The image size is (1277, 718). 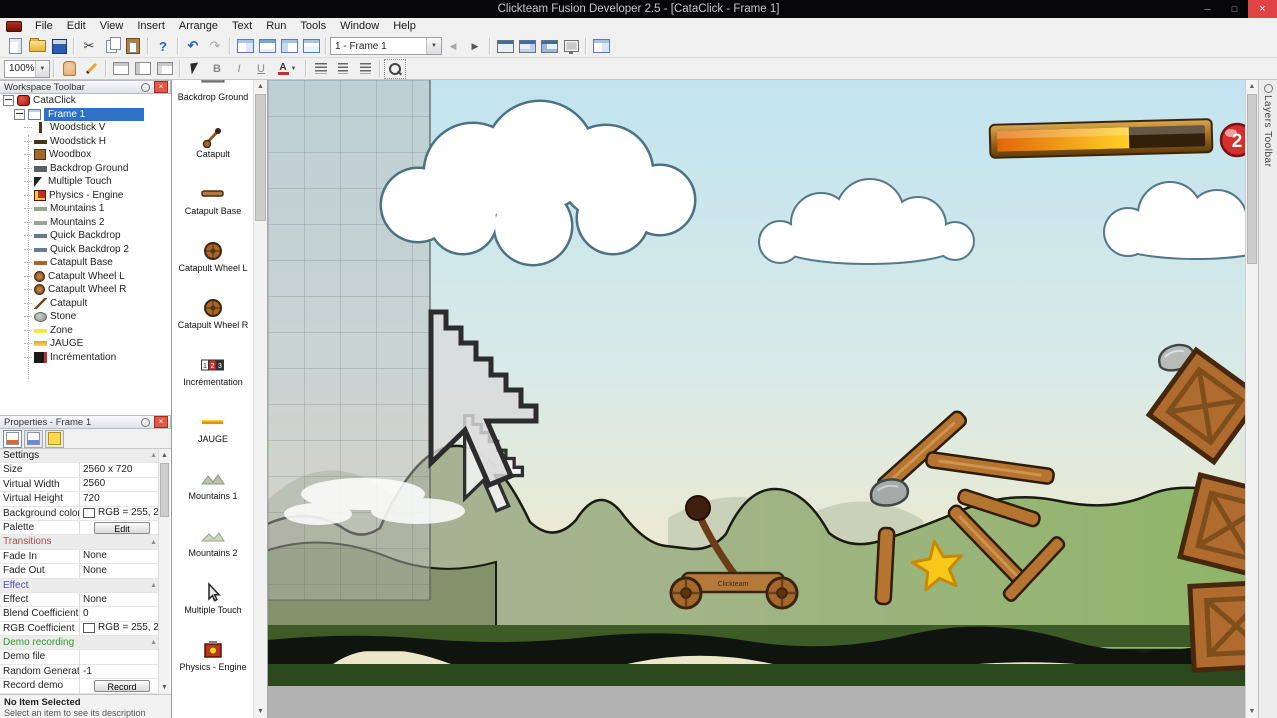 I want to click on italic-button: I, so click(x=239, y=69).